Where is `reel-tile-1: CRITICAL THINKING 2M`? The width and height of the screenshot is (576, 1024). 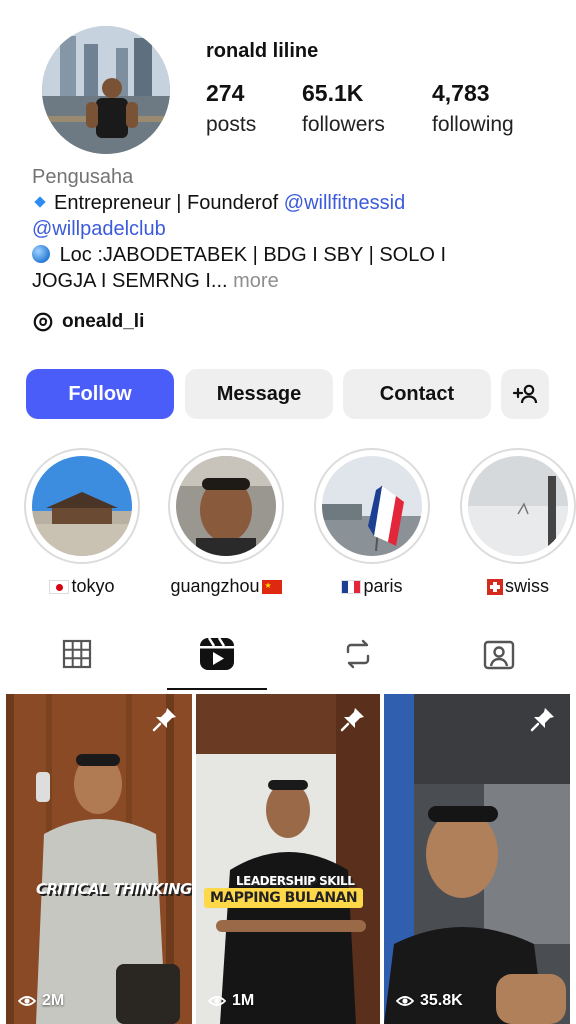
reel-tile-1: CRITICAL THINKING 2M is located at coordinates (99, 859).